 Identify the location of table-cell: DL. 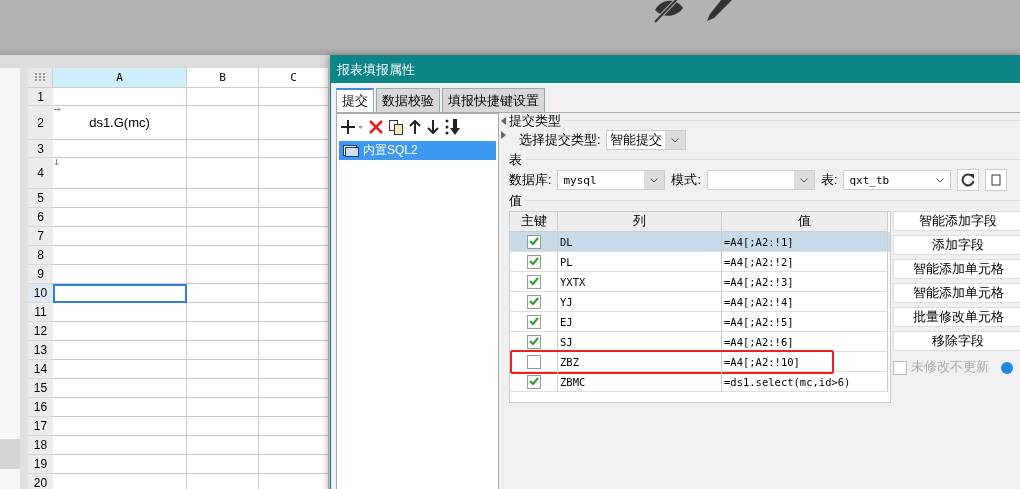
(640, 242).